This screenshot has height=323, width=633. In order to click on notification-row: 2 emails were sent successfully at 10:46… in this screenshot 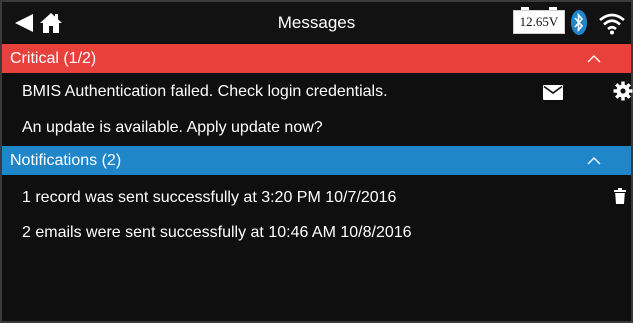, I will do `click(316, 233)`.